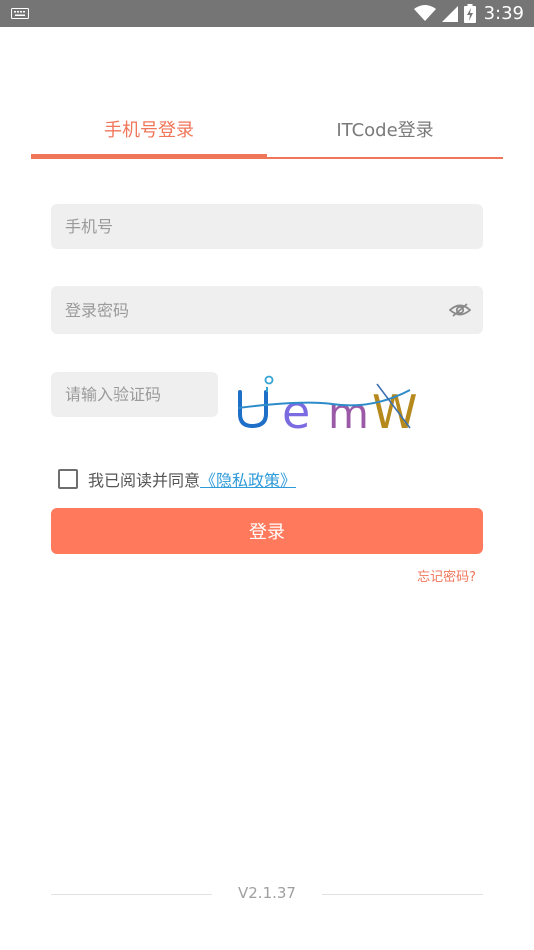  Describe the element at coordinates (402, 894) in the screenshot. I see `divider-right` at that location.